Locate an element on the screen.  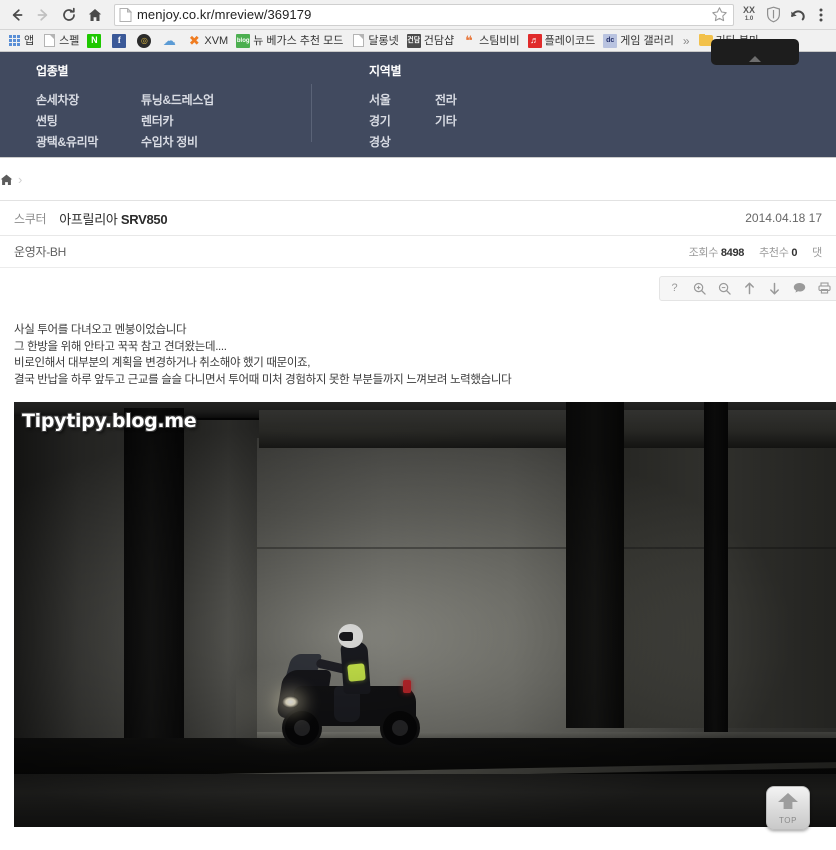
chrome-menu-icon is located at coordinates (821, 15).